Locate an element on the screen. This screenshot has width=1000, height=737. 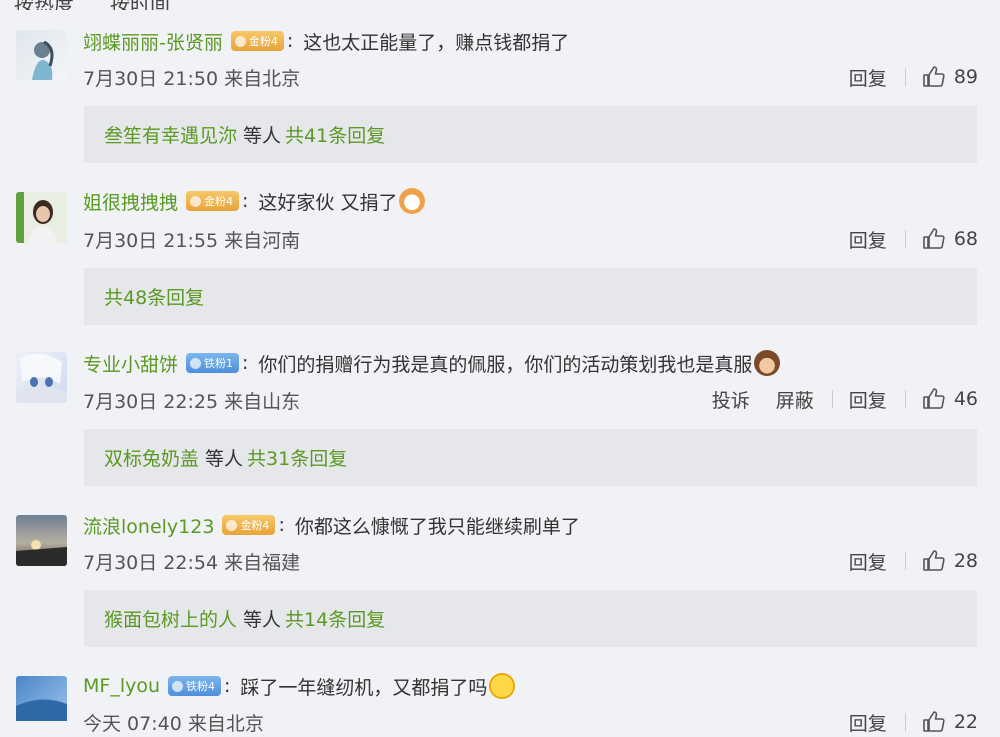
comment-text: 踩了一年缝纫机，又都捐了吗 is located at coordinates (364, 687).